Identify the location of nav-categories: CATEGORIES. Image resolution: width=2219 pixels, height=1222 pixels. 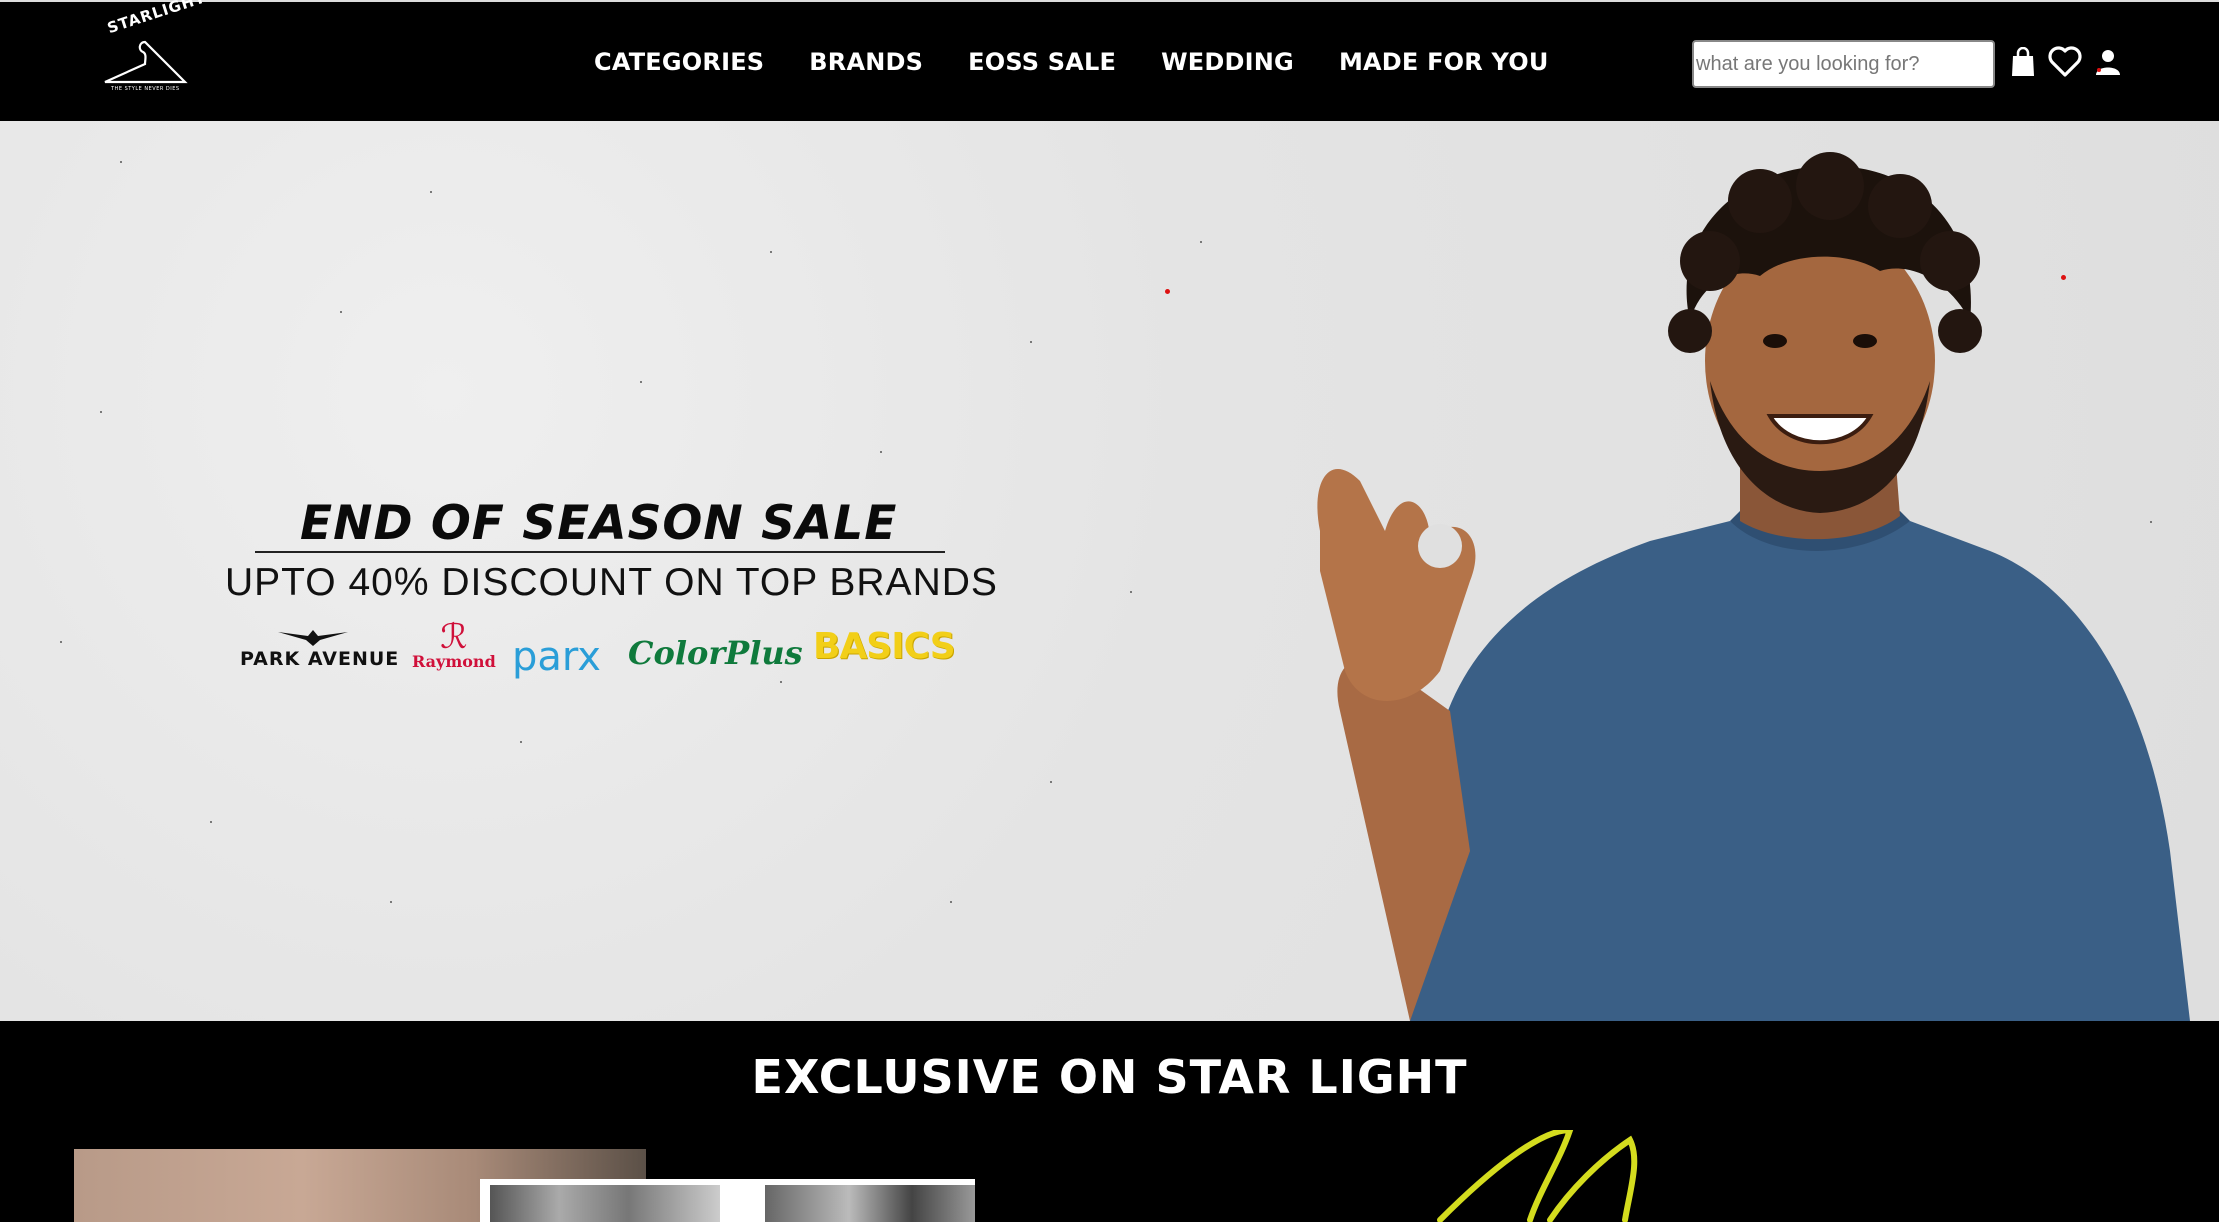
(679, 62).